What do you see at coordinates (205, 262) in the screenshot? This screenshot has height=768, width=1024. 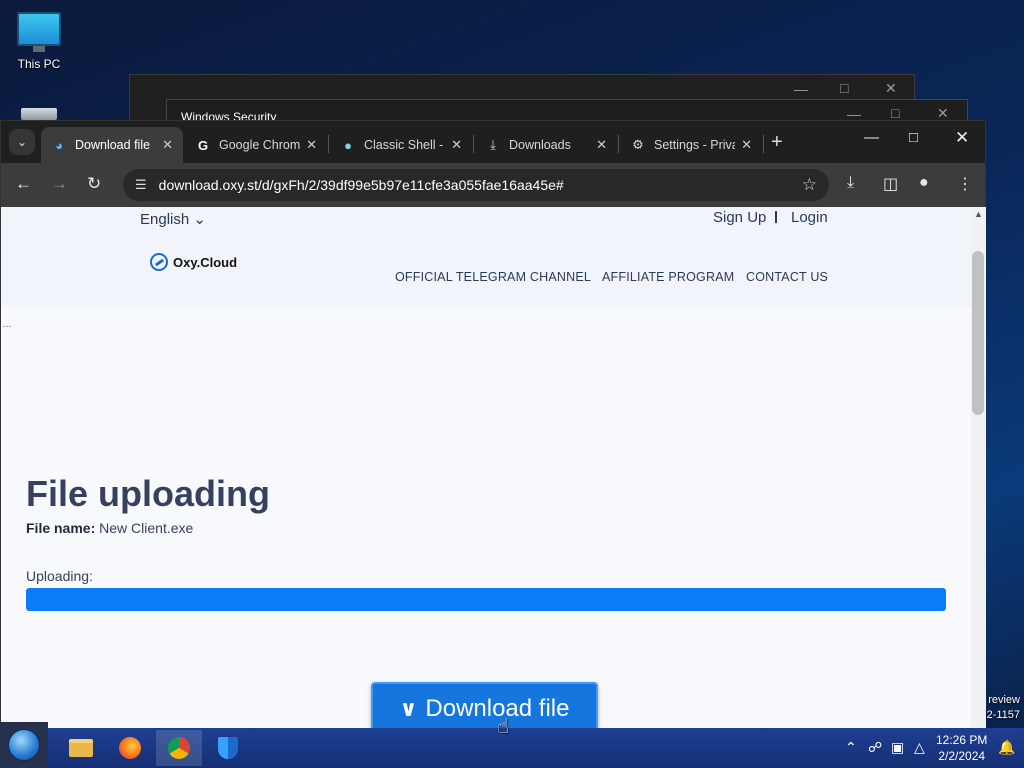 I see `logo-text: Oxy.Cloud` at bounding box center [205, 262].